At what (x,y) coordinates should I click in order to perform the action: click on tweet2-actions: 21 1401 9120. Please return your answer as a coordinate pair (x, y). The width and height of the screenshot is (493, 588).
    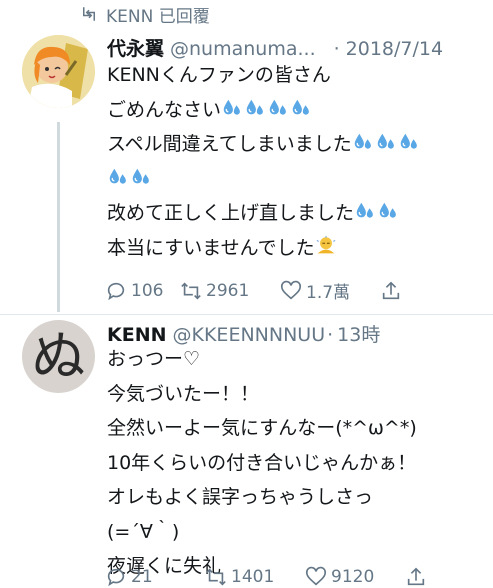
    Looking at the image, I should click on (270, 577).